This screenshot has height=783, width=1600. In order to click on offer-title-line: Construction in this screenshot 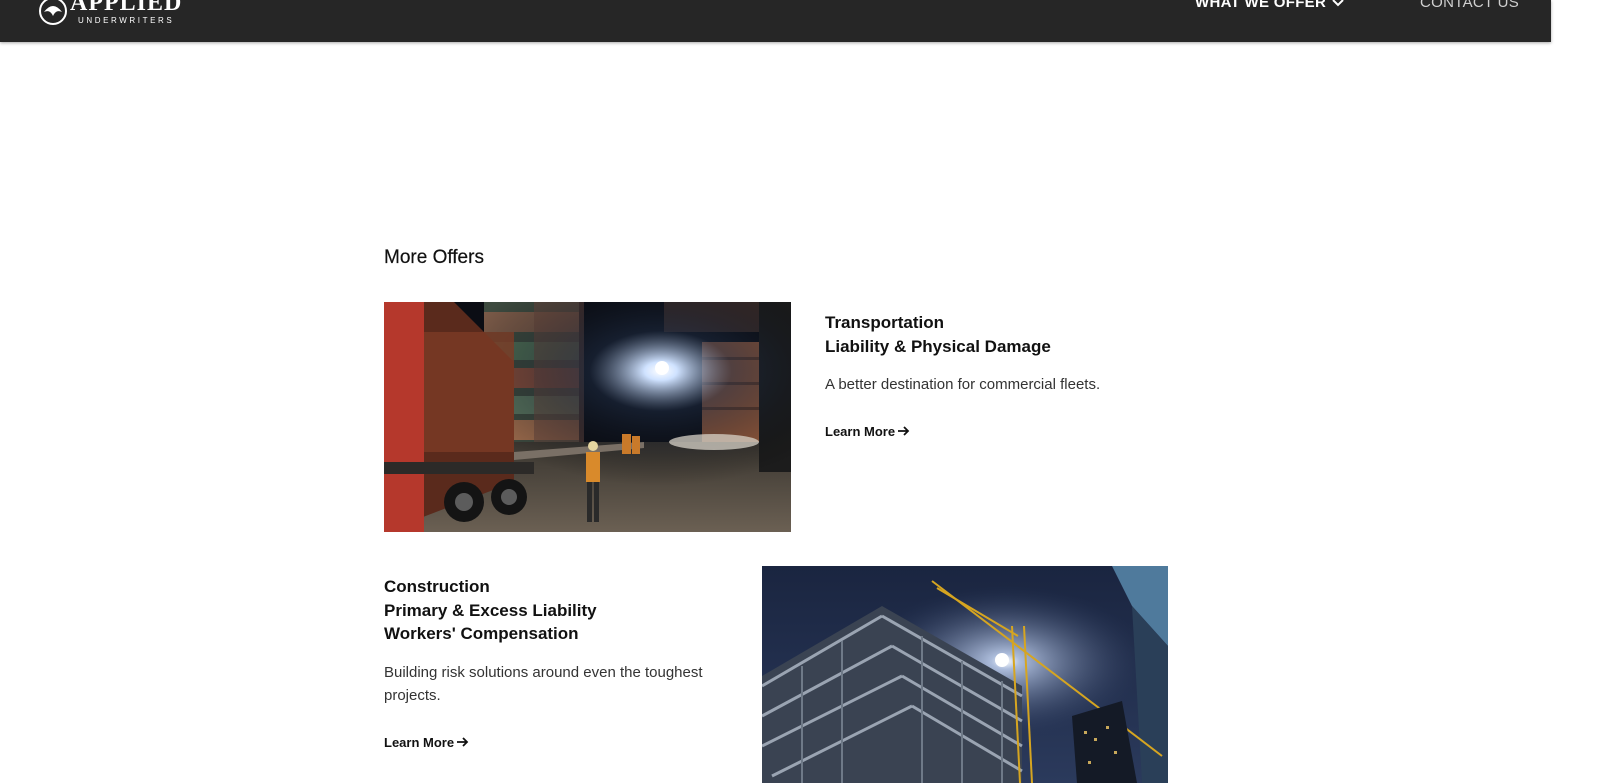, I will do `click(437, 586)`.